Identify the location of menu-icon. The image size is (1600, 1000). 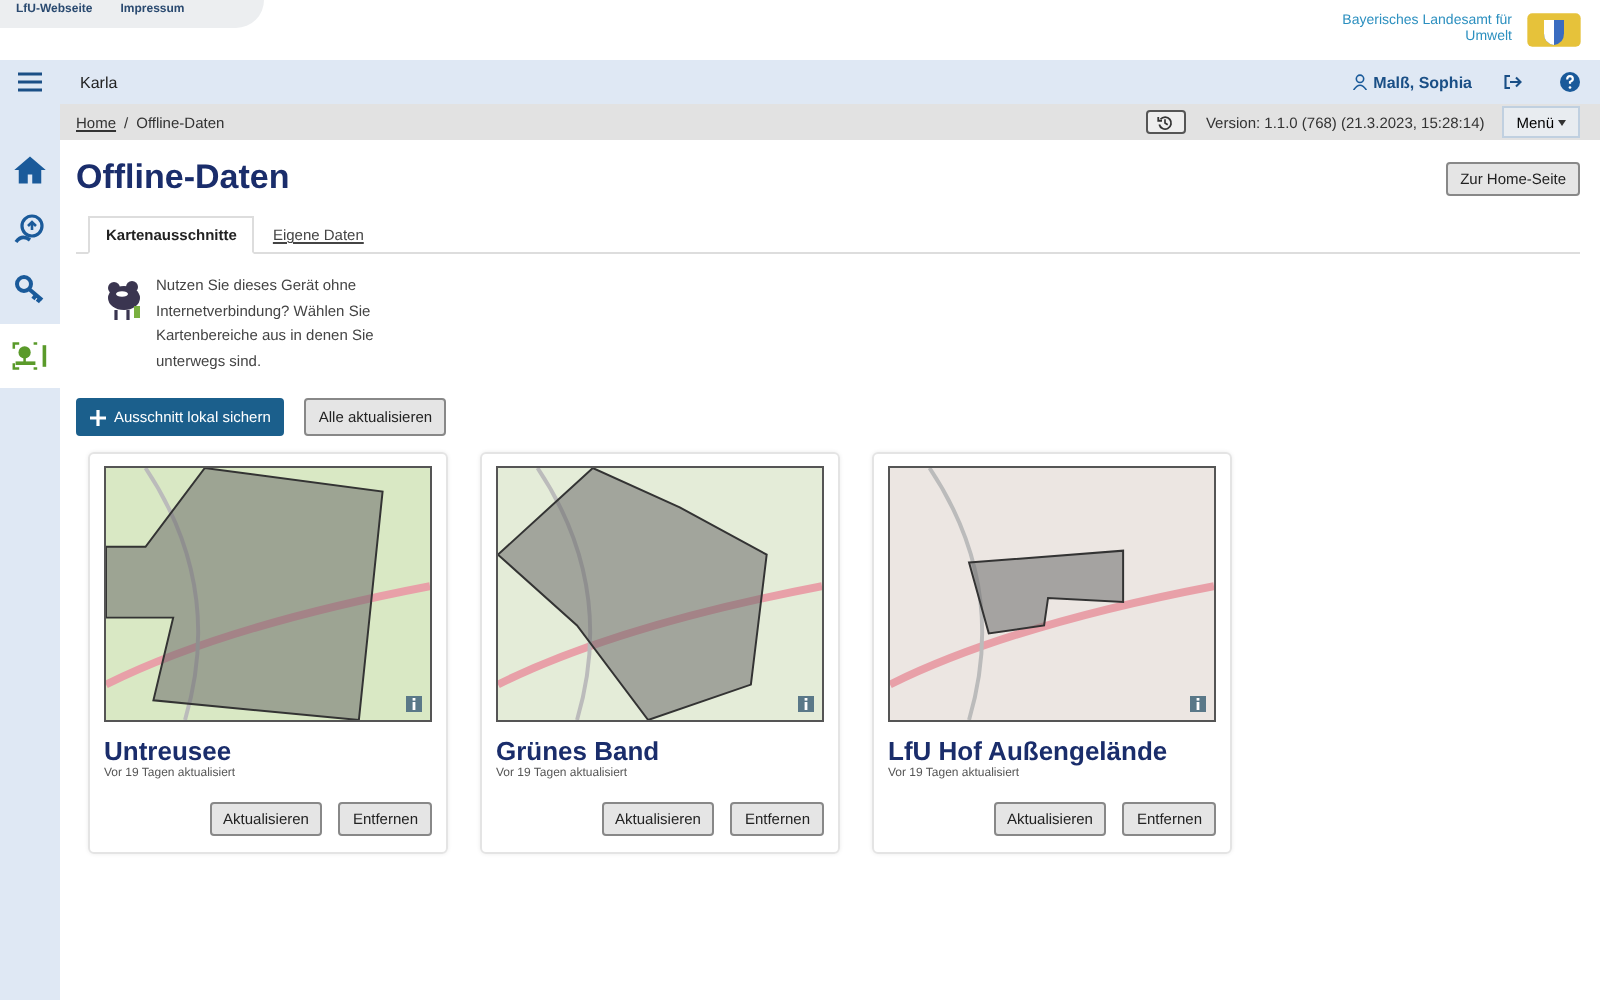
(30, 82).